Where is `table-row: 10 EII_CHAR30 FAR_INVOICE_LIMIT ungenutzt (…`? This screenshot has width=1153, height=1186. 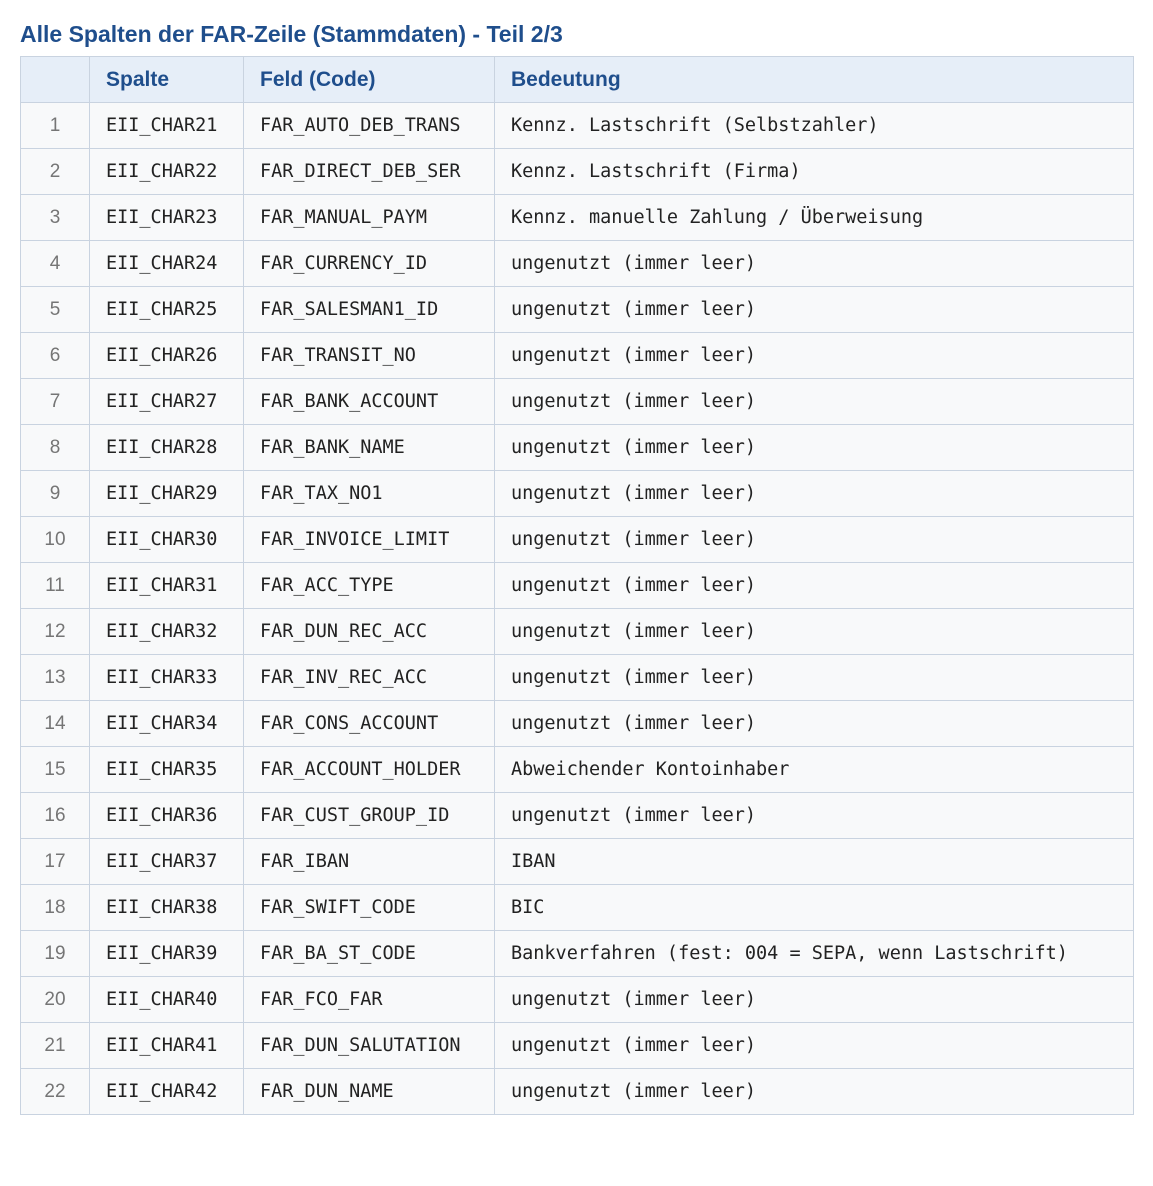 table-row: 10 EII_CHAR30 FAR_INVOICE_LIMIT ungenutzt (… is located at coordinates (577, 539).